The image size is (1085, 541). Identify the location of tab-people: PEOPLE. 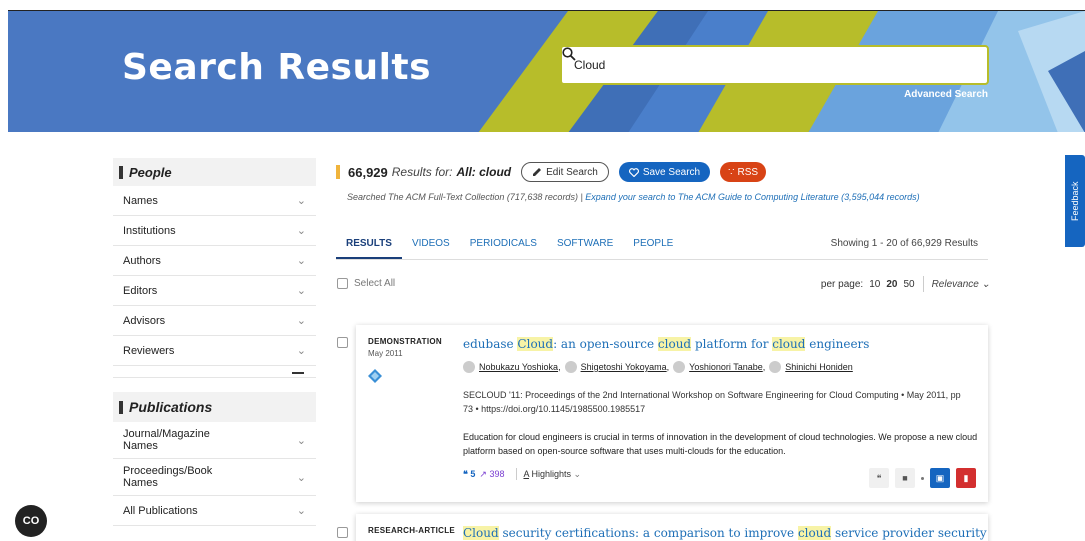
(653, 243).